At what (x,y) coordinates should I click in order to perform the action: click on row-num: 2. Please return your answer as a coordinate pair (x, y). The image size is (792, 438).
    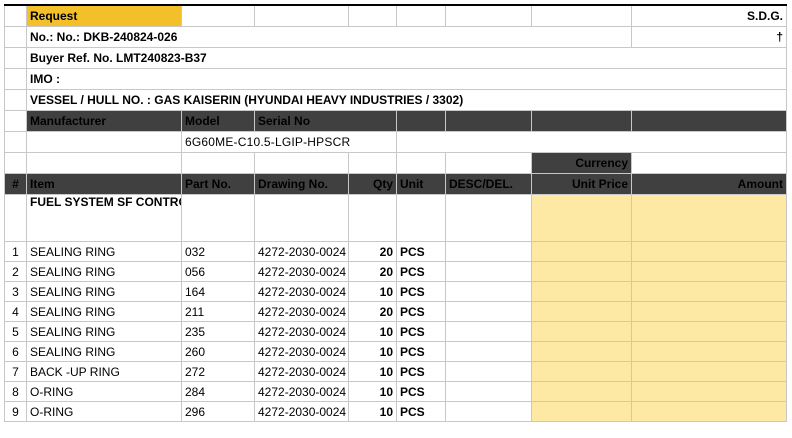
    Looking at the image, I should click on (15, 271).